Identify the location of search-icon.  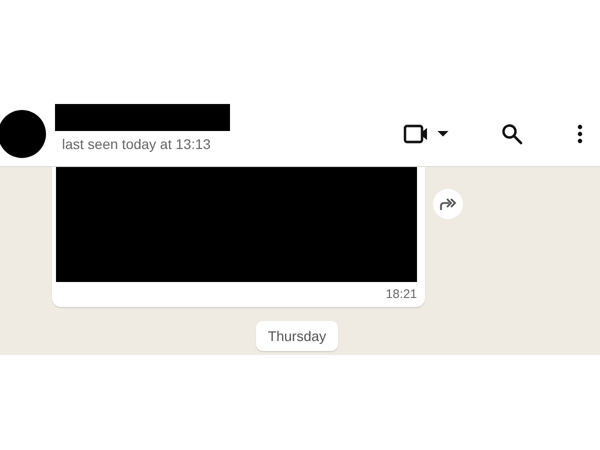
(512, 133).